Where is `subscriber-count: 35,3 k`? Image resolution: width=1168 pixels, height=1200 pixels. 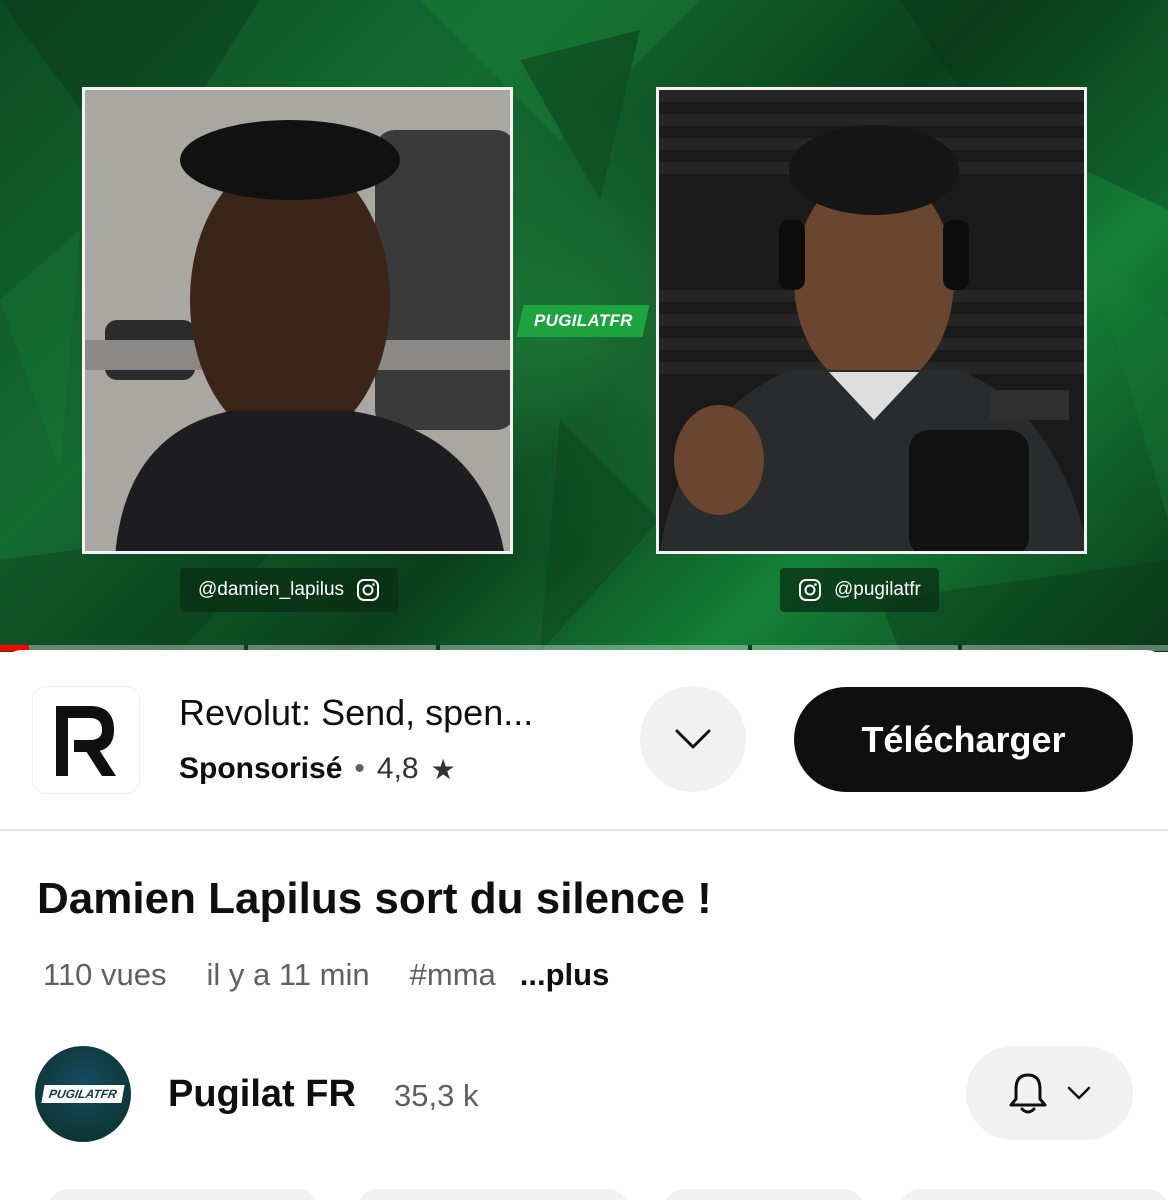 subscriber-count: 35,3 k is located at coordinates (436, 1095).